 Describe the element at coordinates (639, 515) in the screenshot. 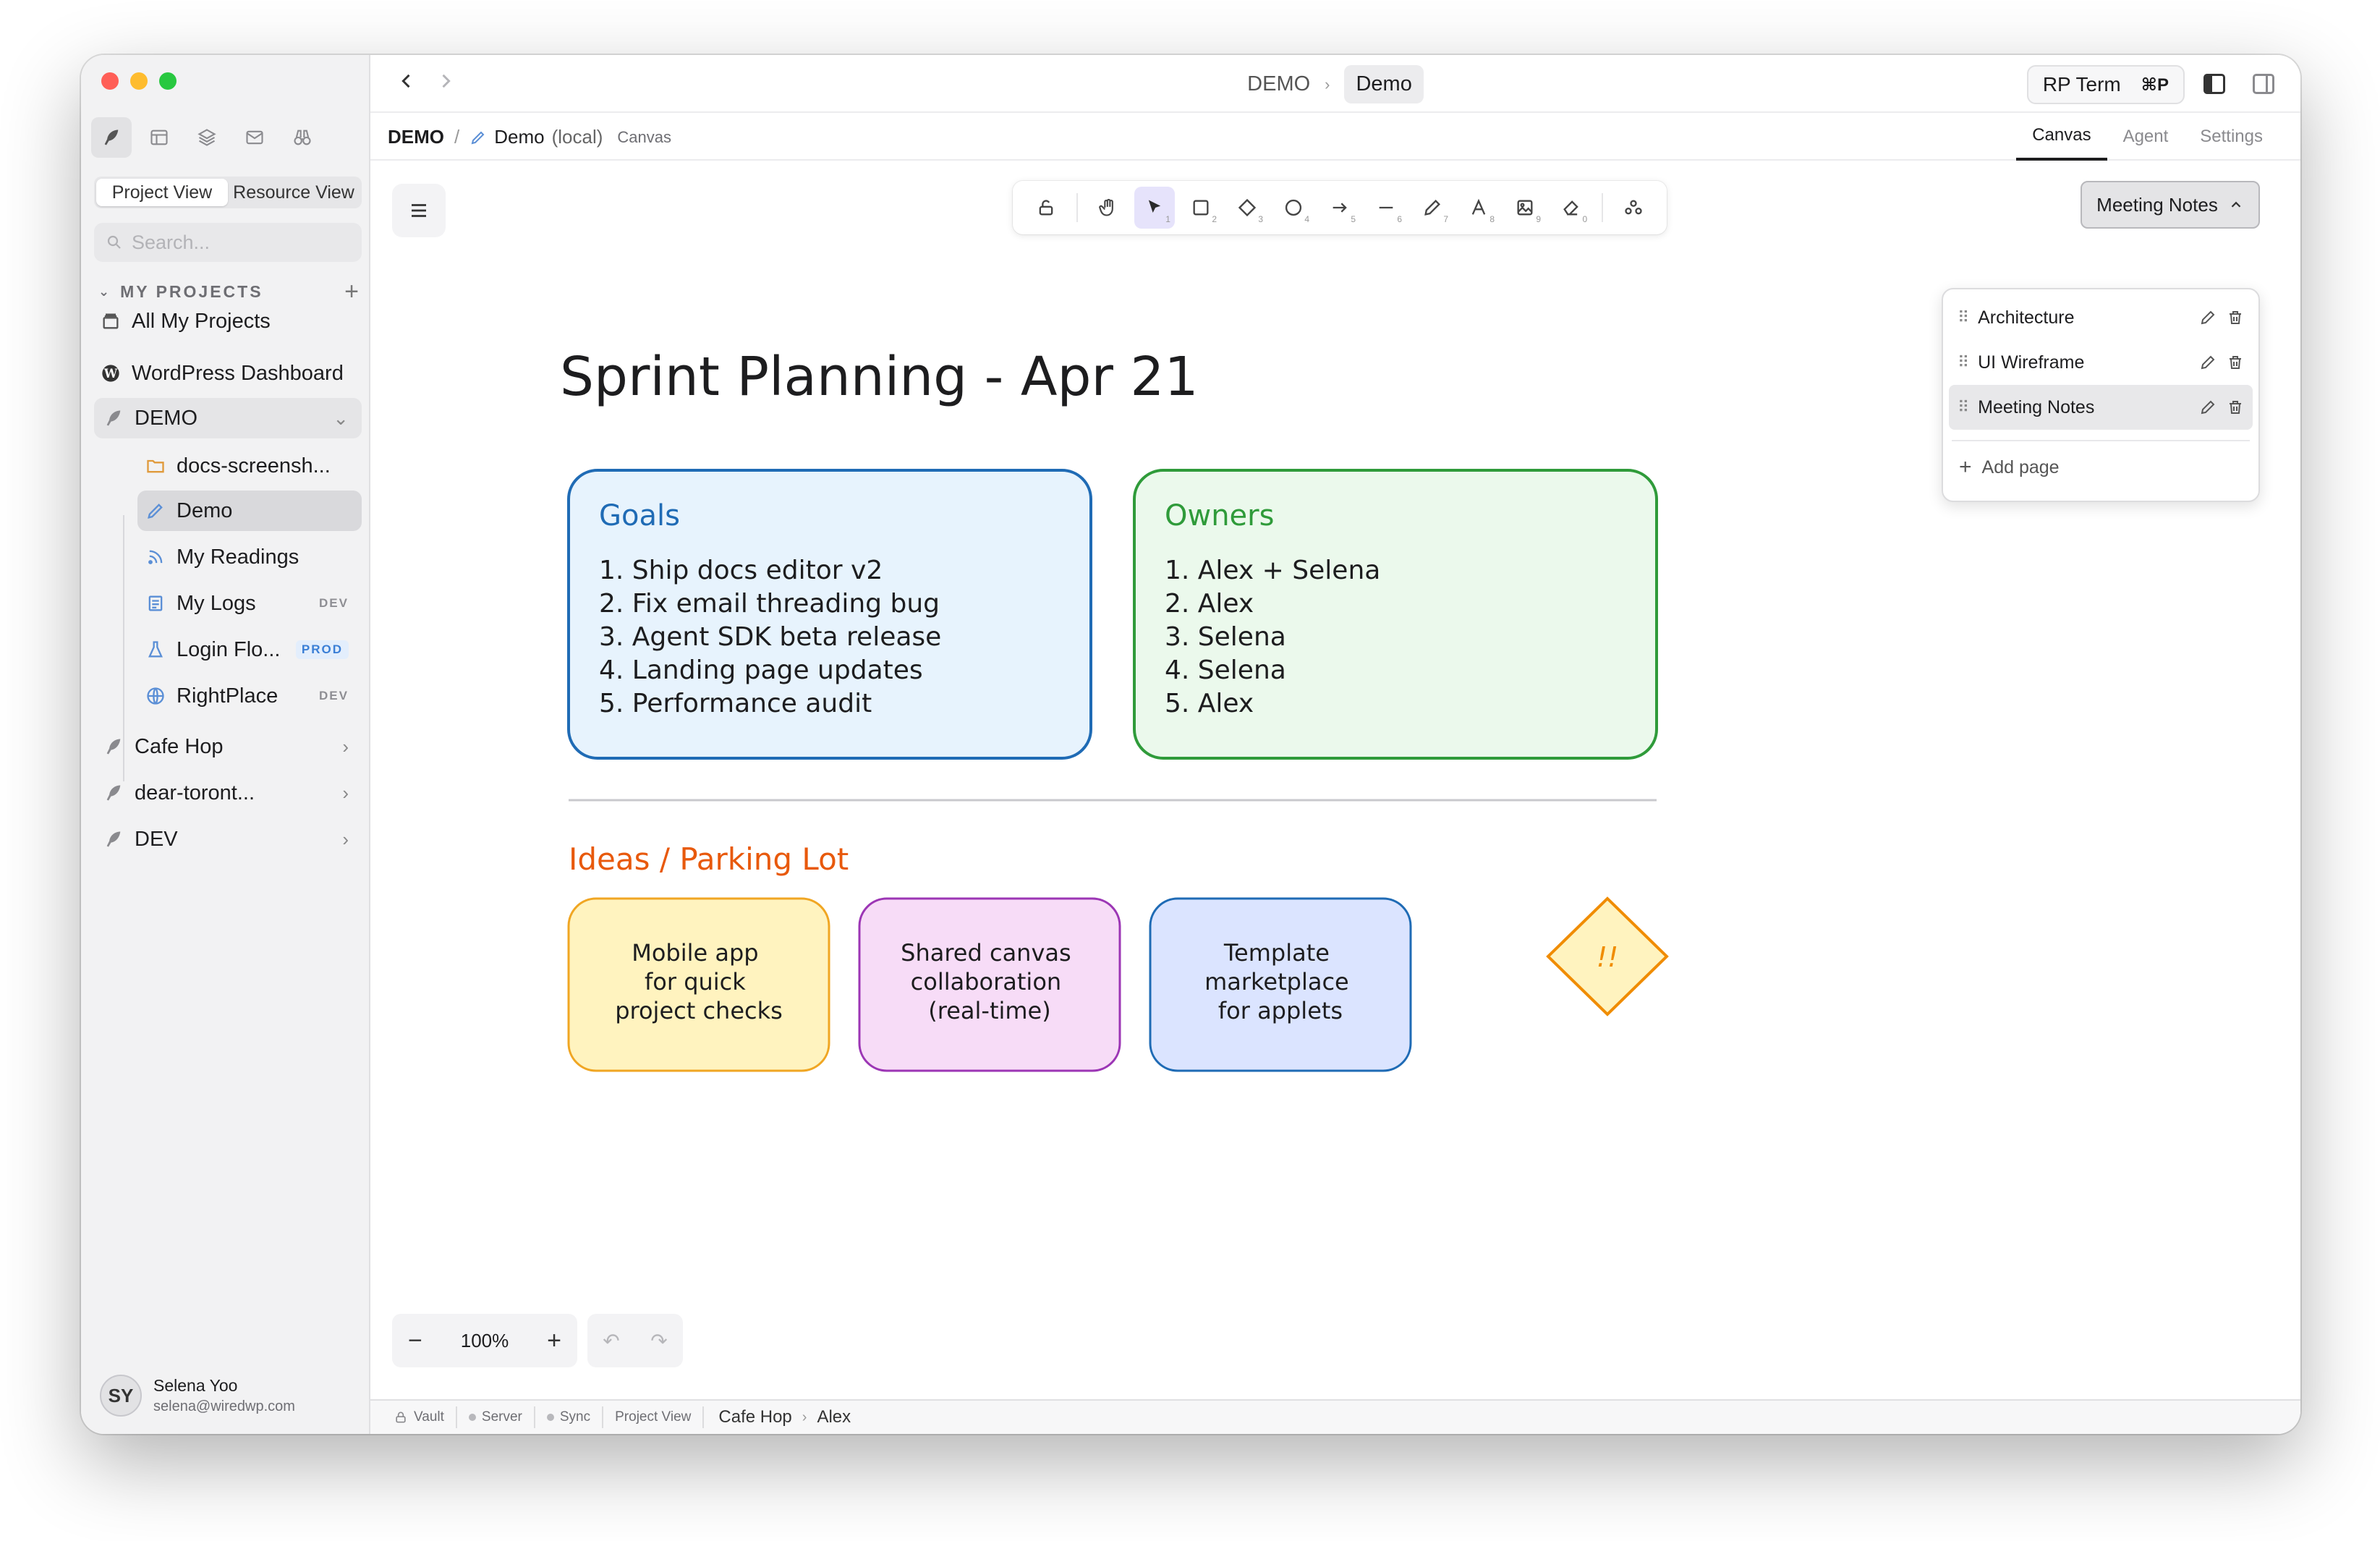

I see `goals-heading: Goals` at that location.